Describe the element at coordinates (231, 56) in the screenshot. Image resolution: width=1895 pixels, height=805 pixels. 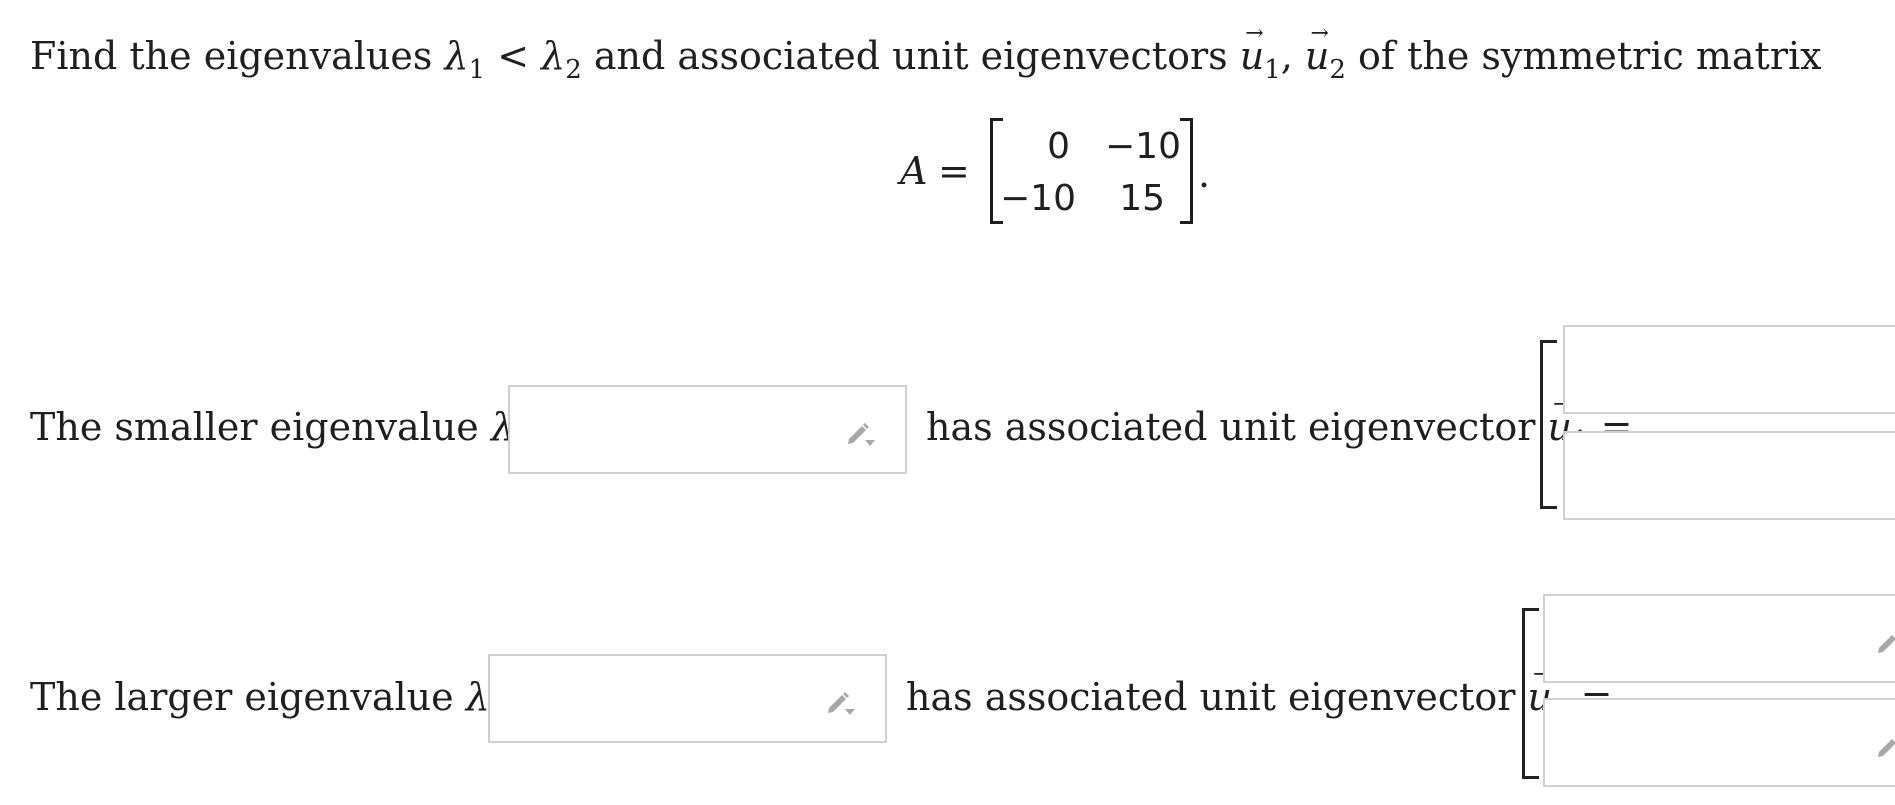
I see `question-find: Find the eigenvalues` at that location.